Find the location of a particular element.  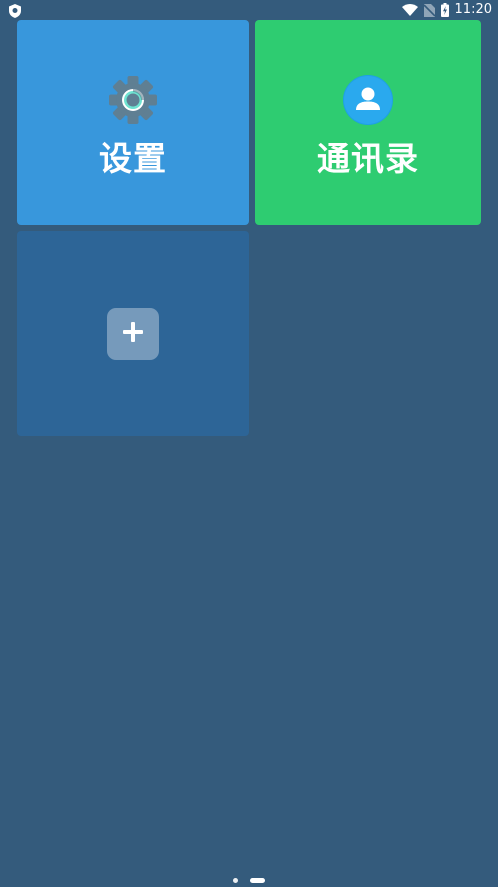

status-time: 11:20 is located at coordinates (473, 9).